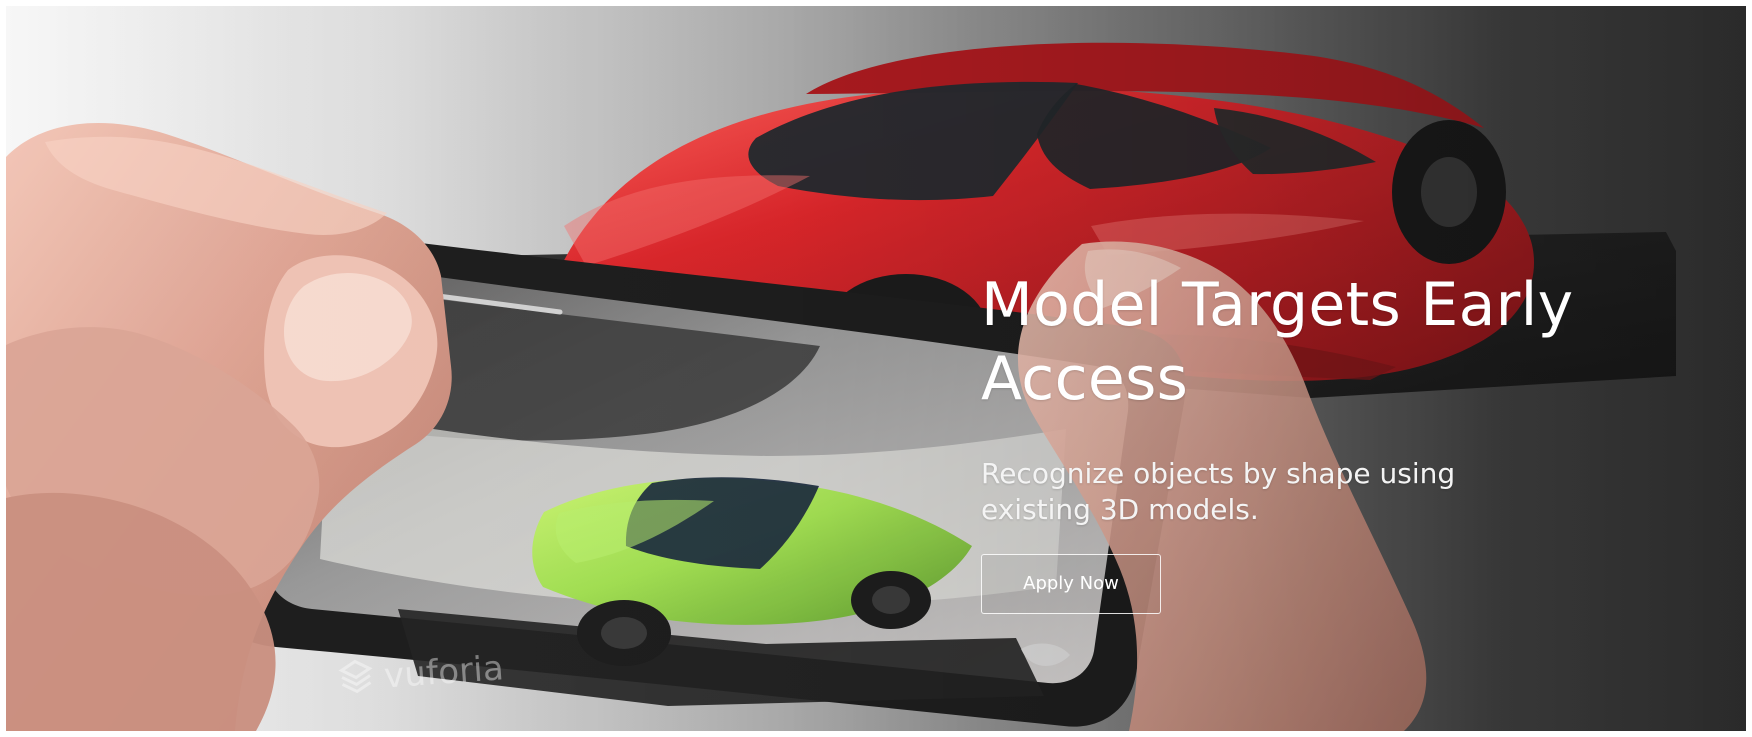 Image resolution: width=1752 pixels, height=737 pixels. I want to click on vuforia-icon, so click(355, 676).